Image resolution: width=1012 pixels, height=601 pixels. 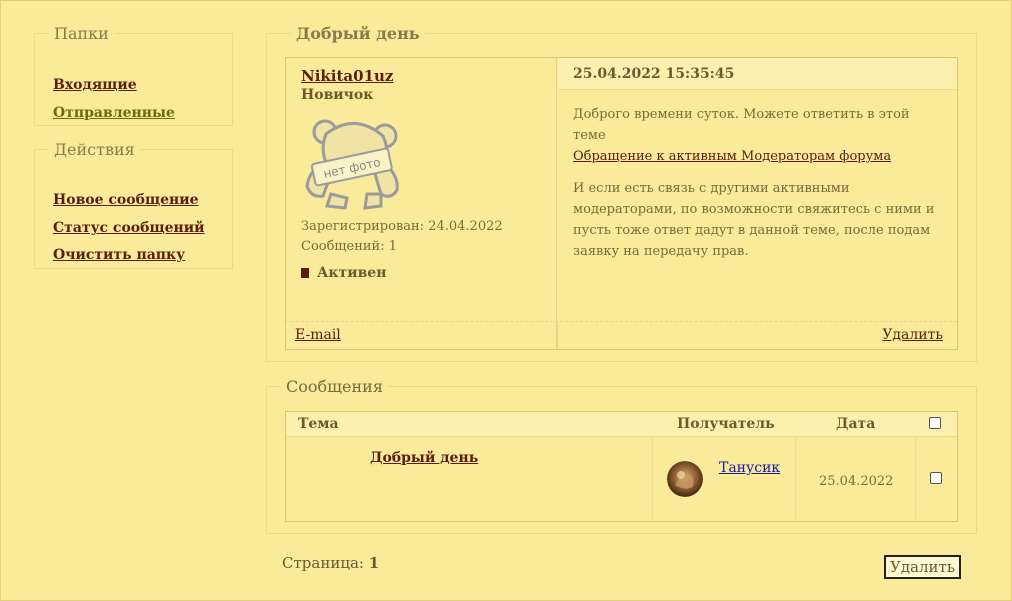 I want to click on author-status: Активен, so click(x=343, y=273).